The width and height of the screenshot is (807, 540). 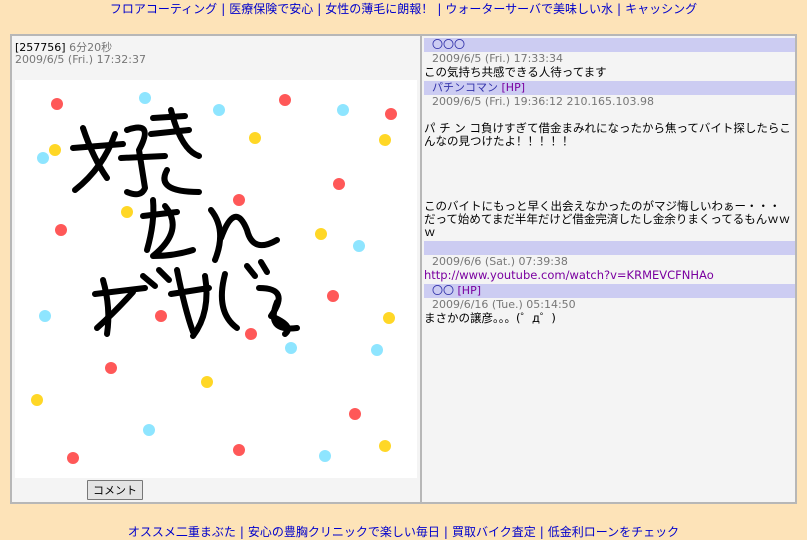 What do you see at coordinates (529, 9) in the screenshot?
I see `ad-link-water-server: ウォーターサーバで美味しい水` at bounding box center [529, 9].